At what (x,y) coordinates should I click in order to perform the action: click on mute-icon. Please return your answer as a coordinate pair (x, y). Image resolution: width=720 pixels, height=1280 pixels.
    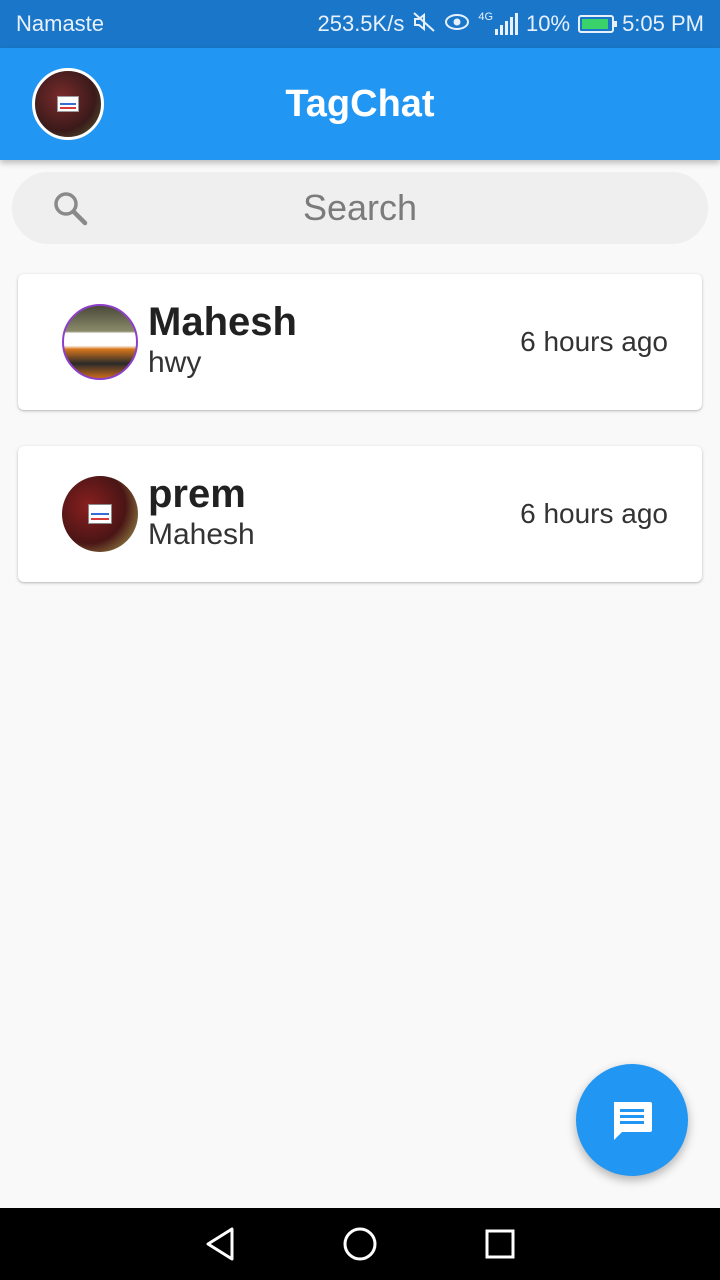
    Looking at the image, I should click on (424, 24).